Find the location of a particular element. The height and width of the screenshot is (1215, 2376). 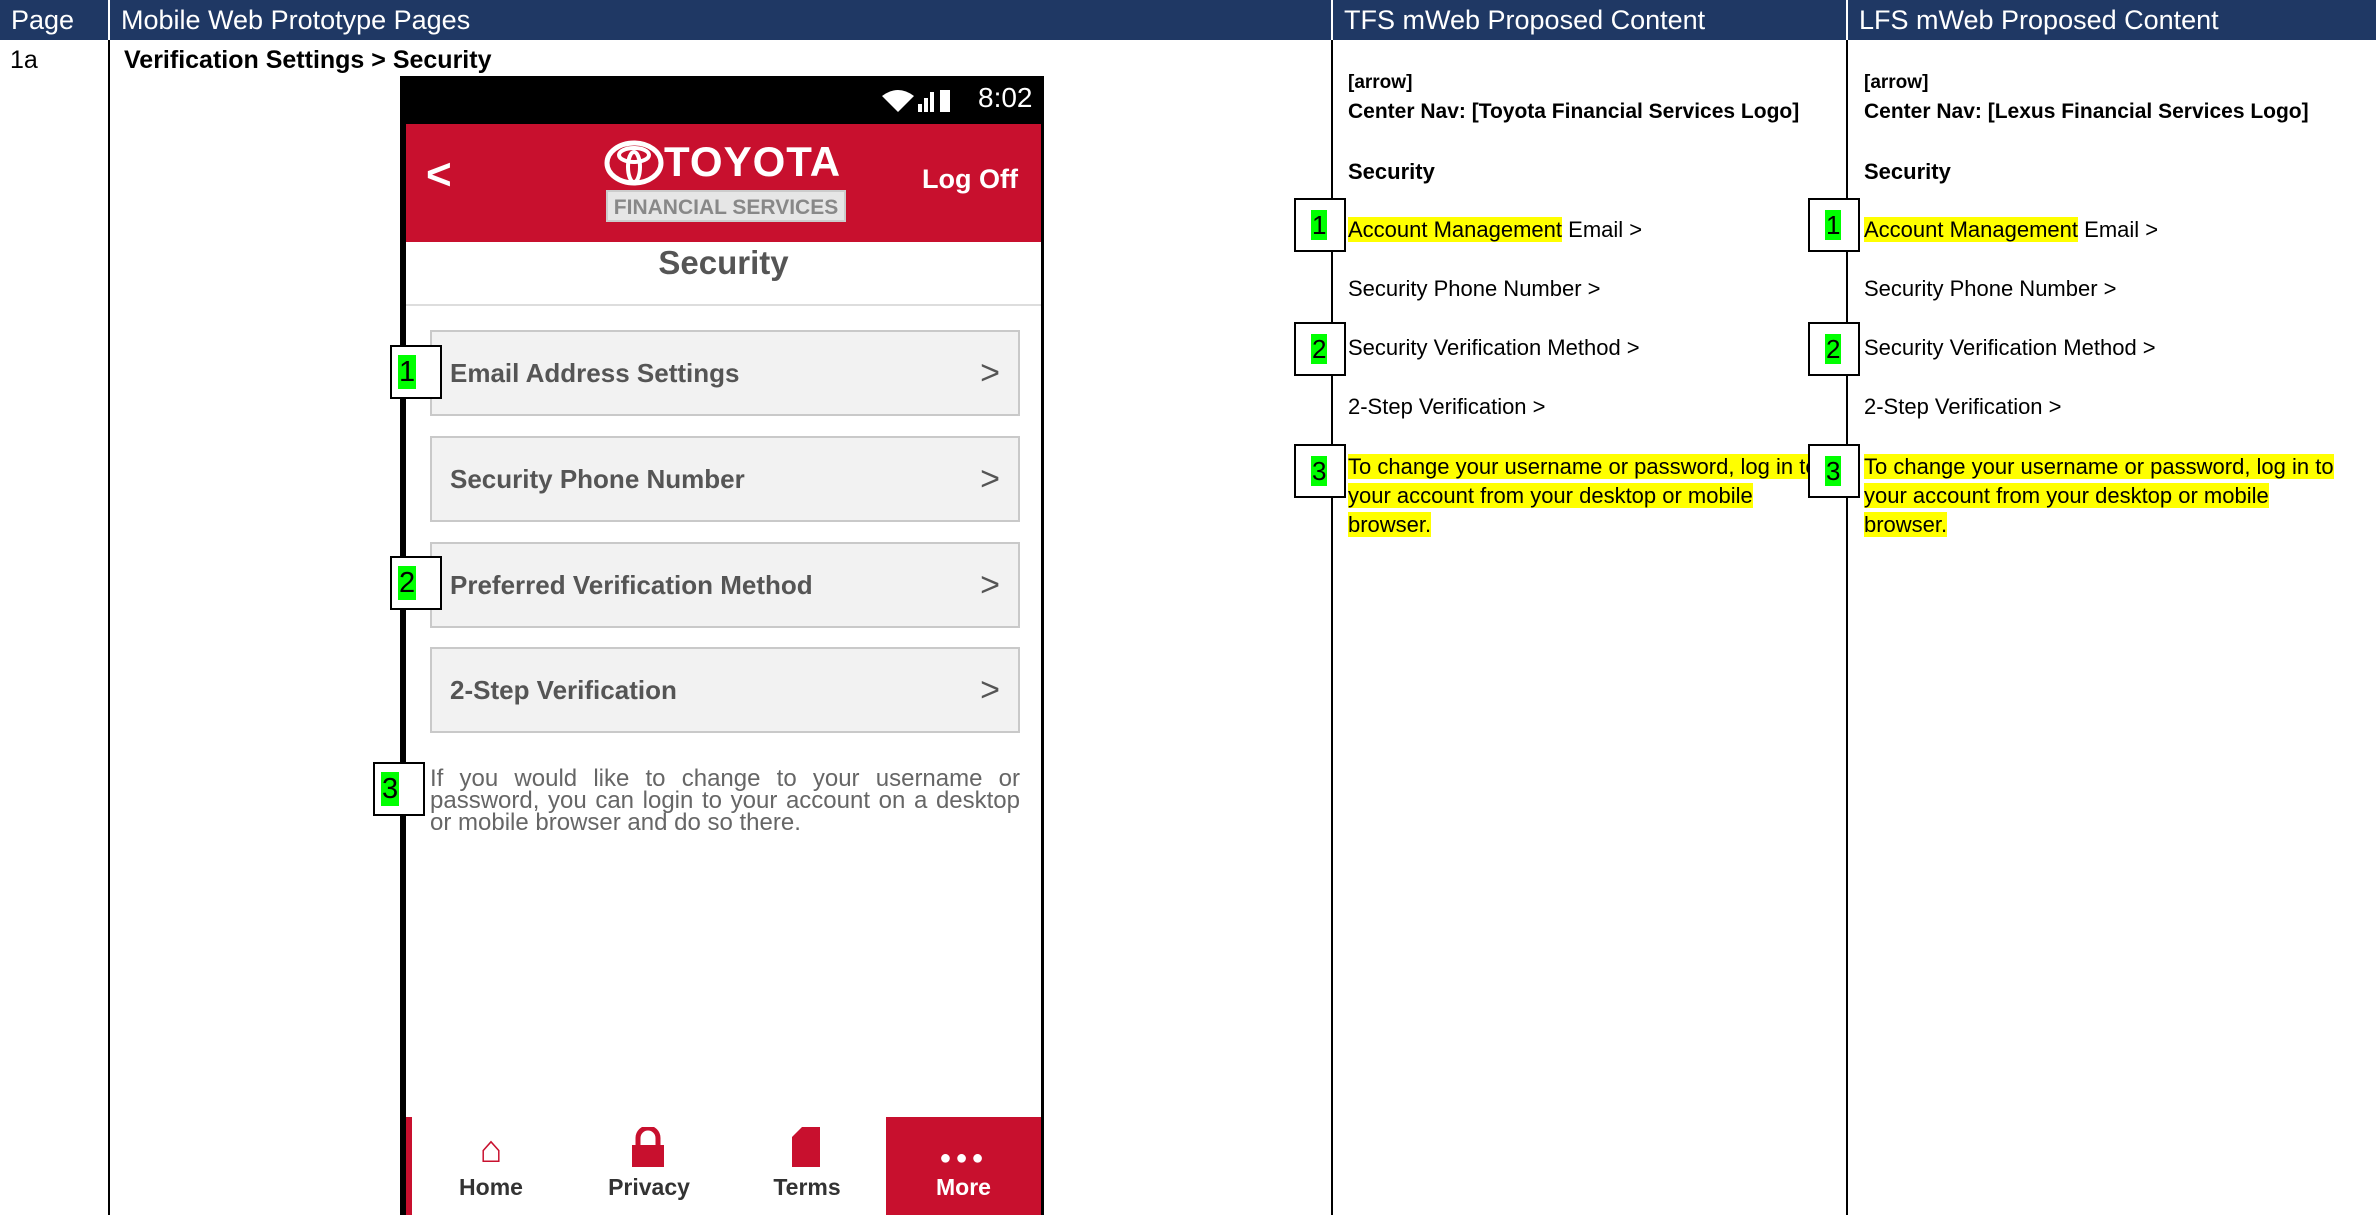

tfs-item-3: Security Verification Method > is located at coordinates (1494, 347).